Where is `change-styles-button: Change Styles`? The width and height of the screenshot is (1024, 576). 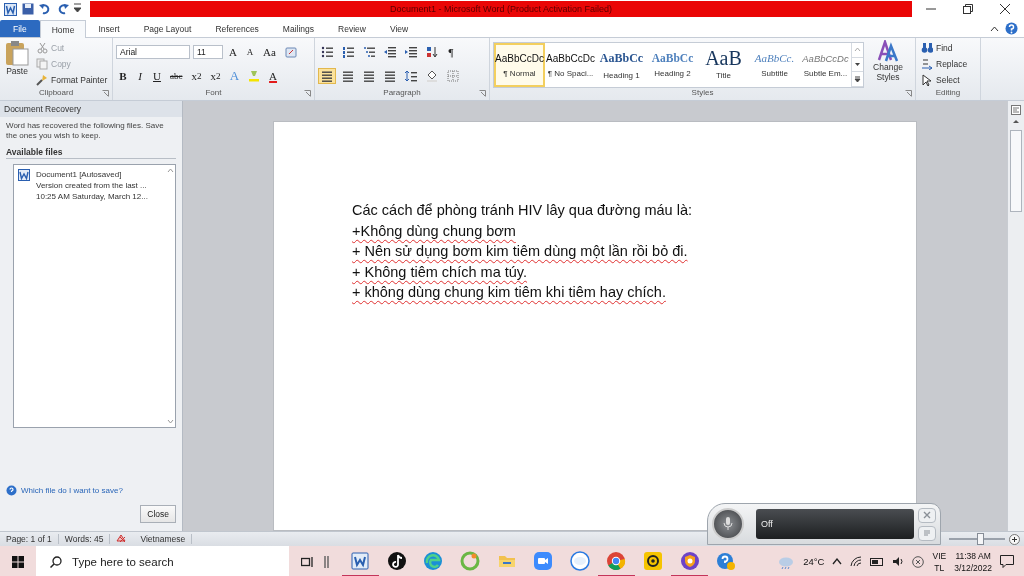
change-styles-button: Change Styles is located at coordinates (888, 64).